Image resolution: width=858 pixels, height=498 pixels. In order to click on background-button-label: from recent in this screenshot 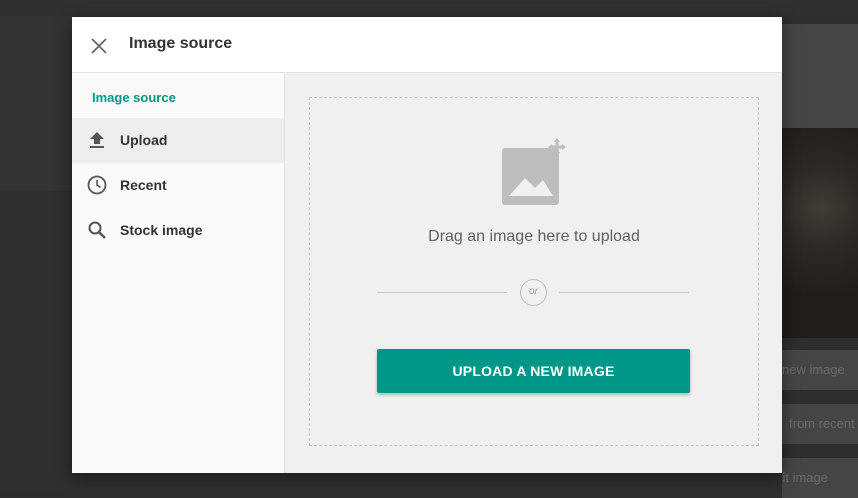, I will do `click(822, 423)`.